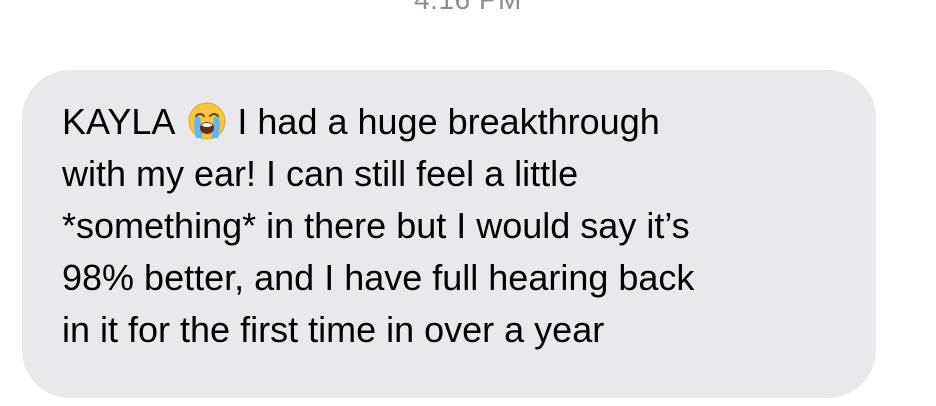 The width and height of the screenshot is (936, 406). What do you see at coordinates (320, 173) in the screenshot?
I see `message-line-2: with my ear! I can still feel a little` at bounding box center [320, 173].